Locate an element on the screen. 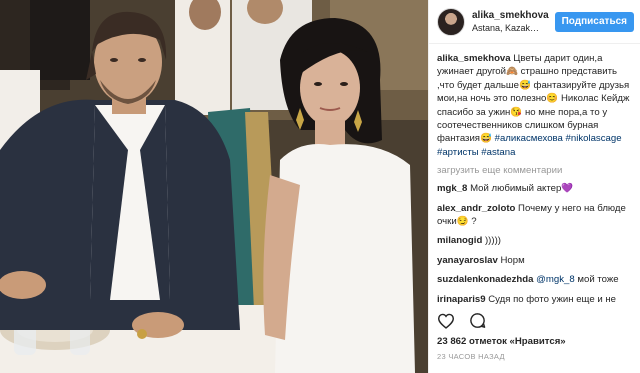 This screenshot has height=373, width=640. comment-text: Норм is located at coordinates (512, 260).